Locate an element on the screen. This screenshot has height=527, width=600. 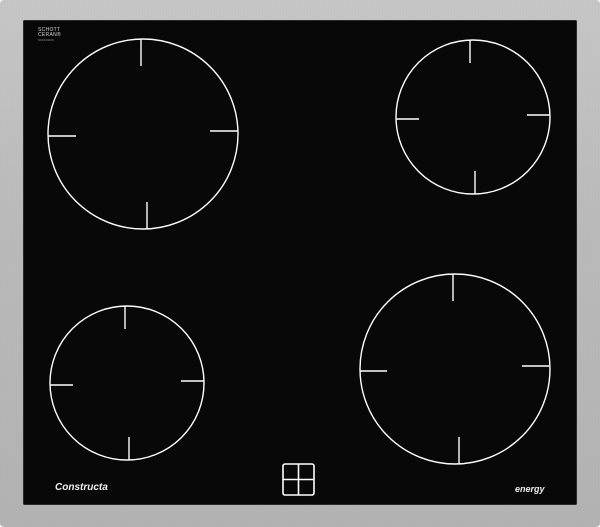
energy-label: energy is located at coordinates (530, 489).